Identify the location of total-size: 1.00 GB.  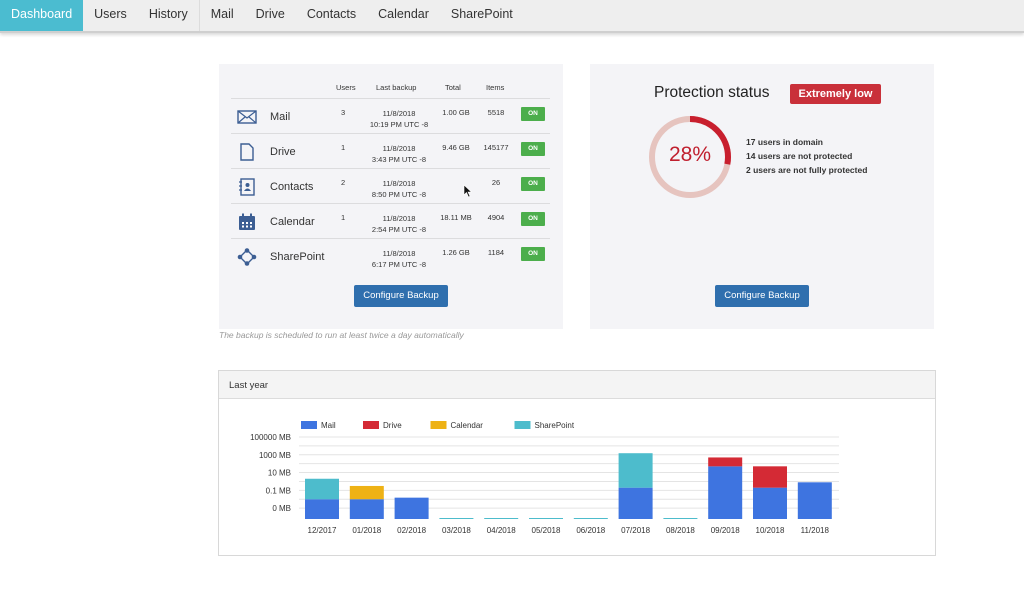
(456, 112).